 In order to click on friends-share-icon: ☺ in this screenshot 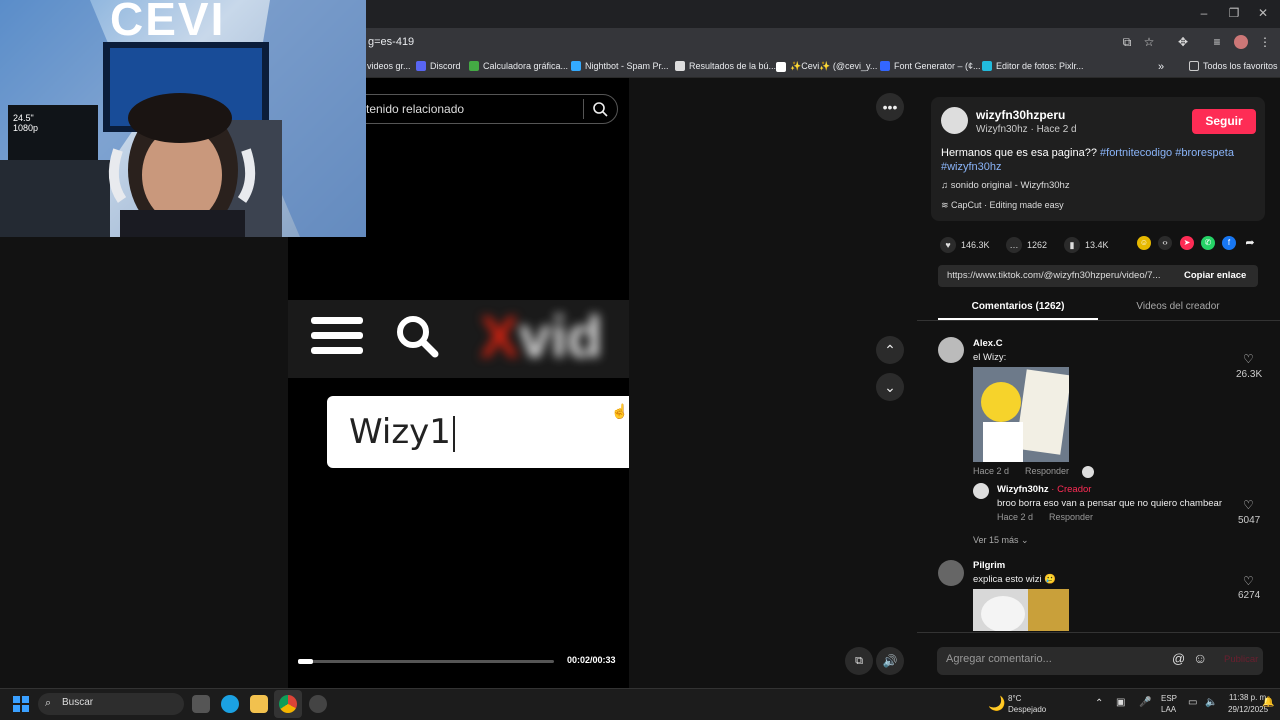, I will do `click(1144, 243)`.